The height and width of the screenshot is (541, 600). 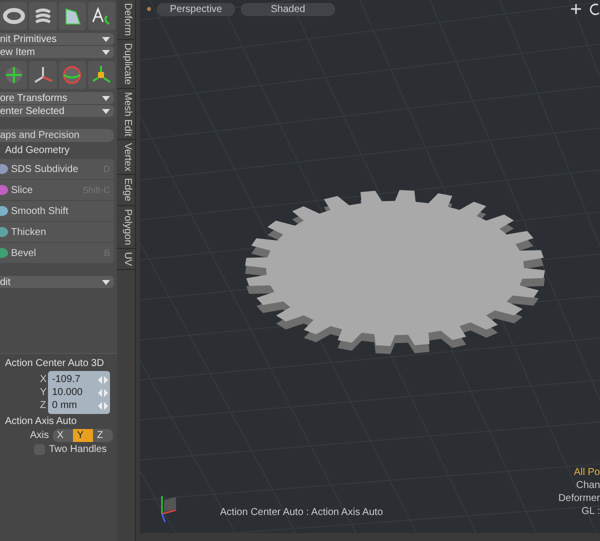 I want to click on shading-selector: Shaded, so click(x=288, y=9).